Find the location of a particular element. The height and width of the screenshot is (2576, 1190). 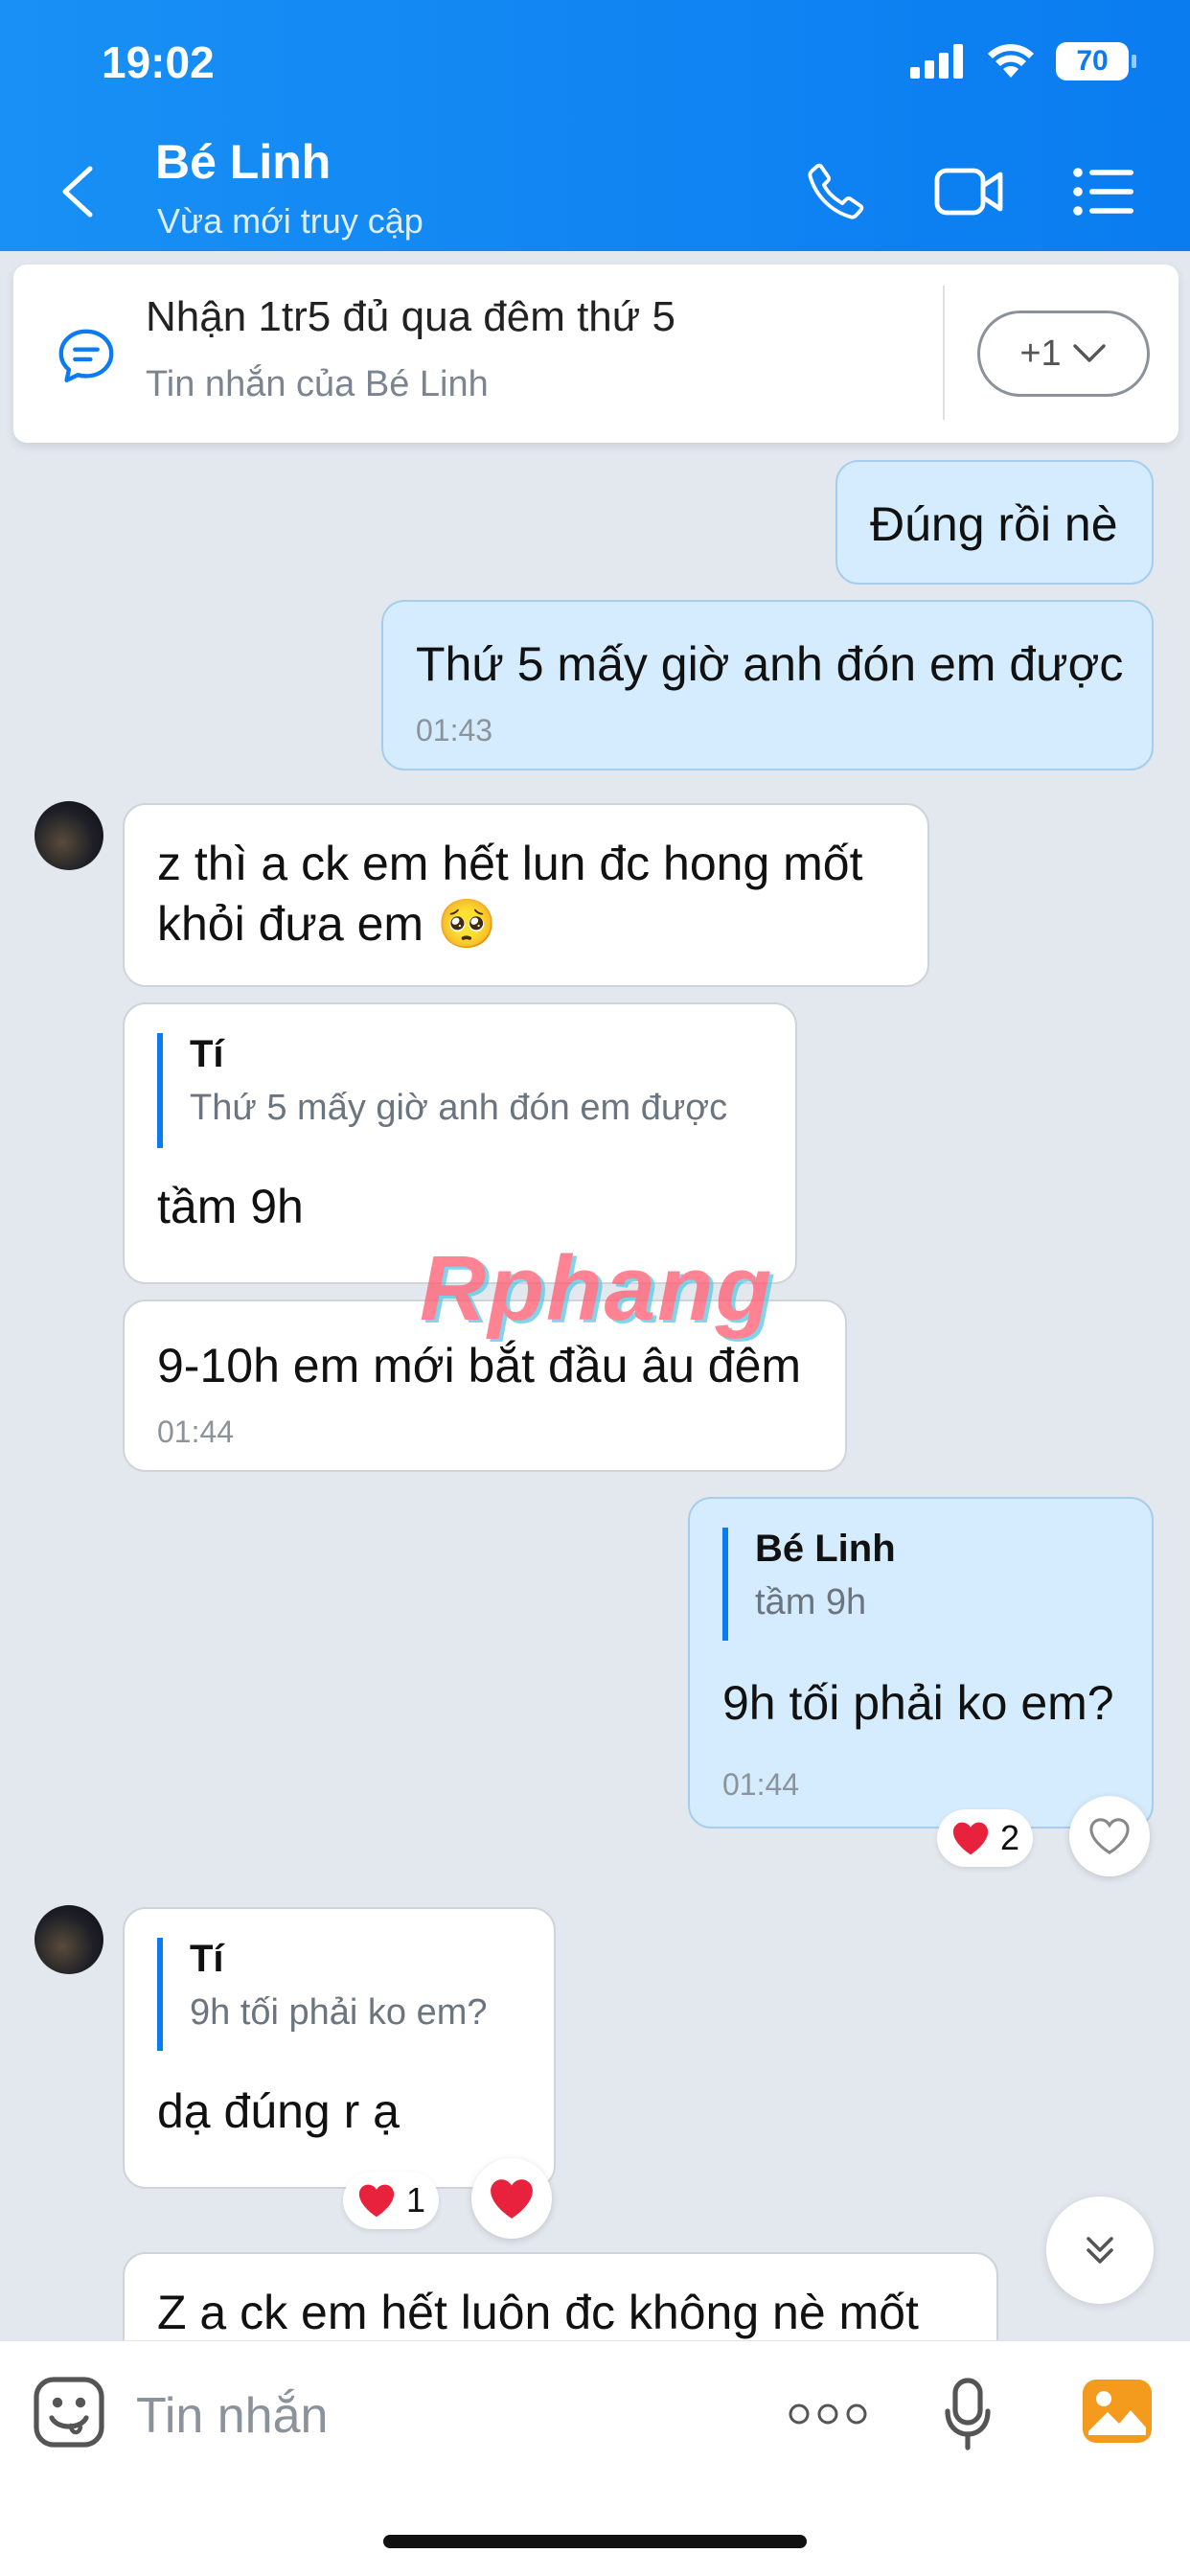

reply-quote: Bé Linh tầm 9h is located at coordinates (809, 1584).